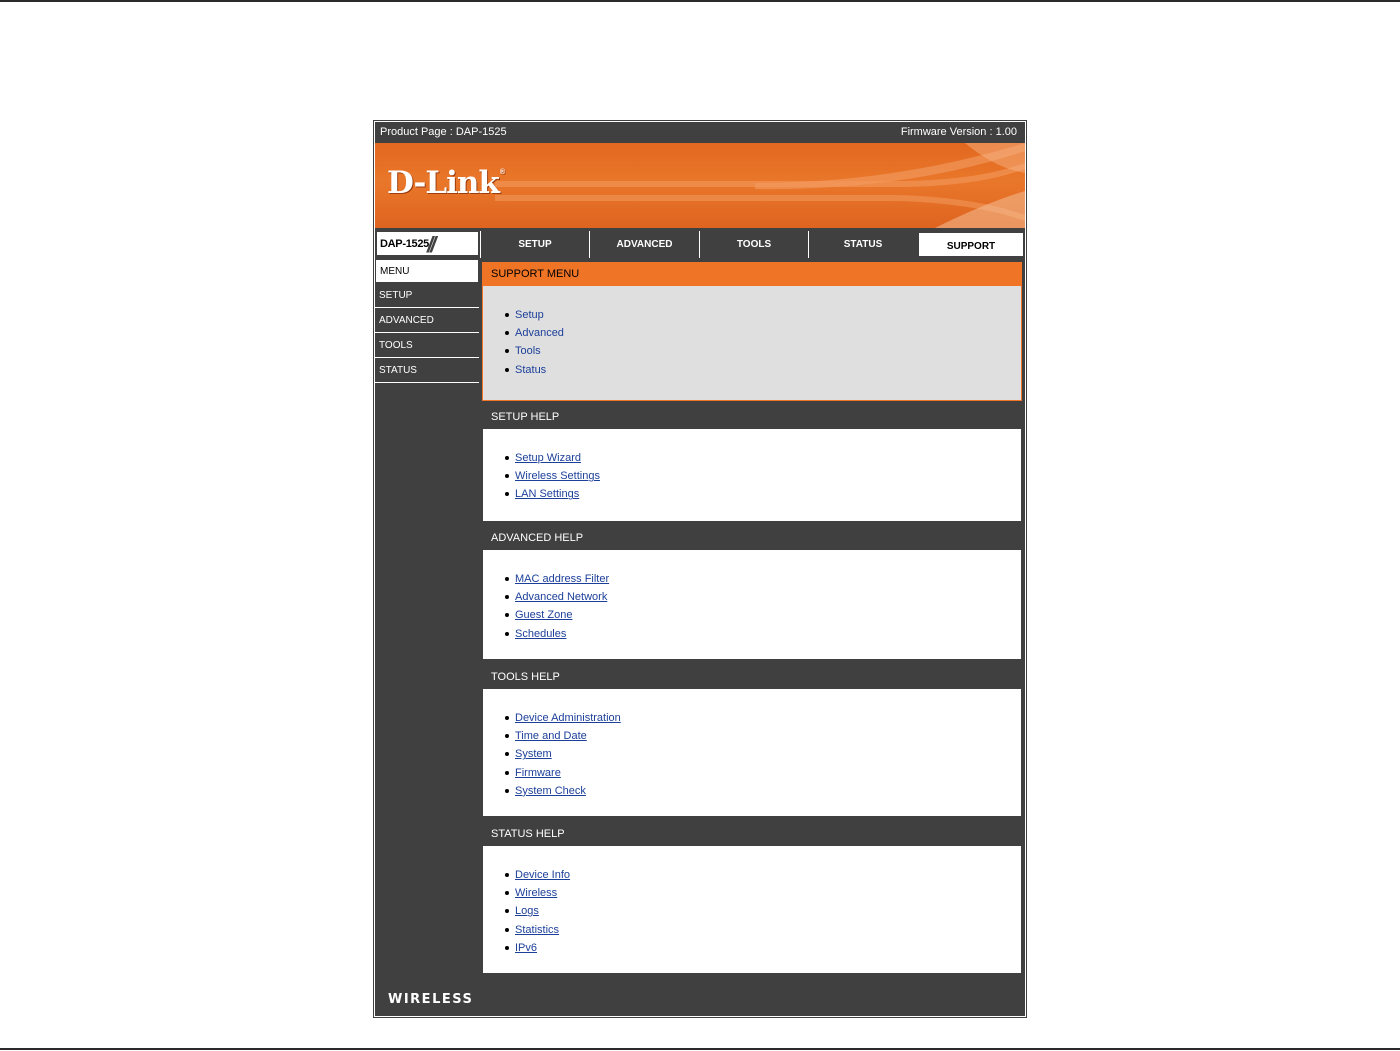 The height and width of the screenshot is (1051, 1400). What do you see at coordinates (543, 615) in the screenshot?
I see `link-guest-zone: Guest Zone` at bounding box center [543, 615].